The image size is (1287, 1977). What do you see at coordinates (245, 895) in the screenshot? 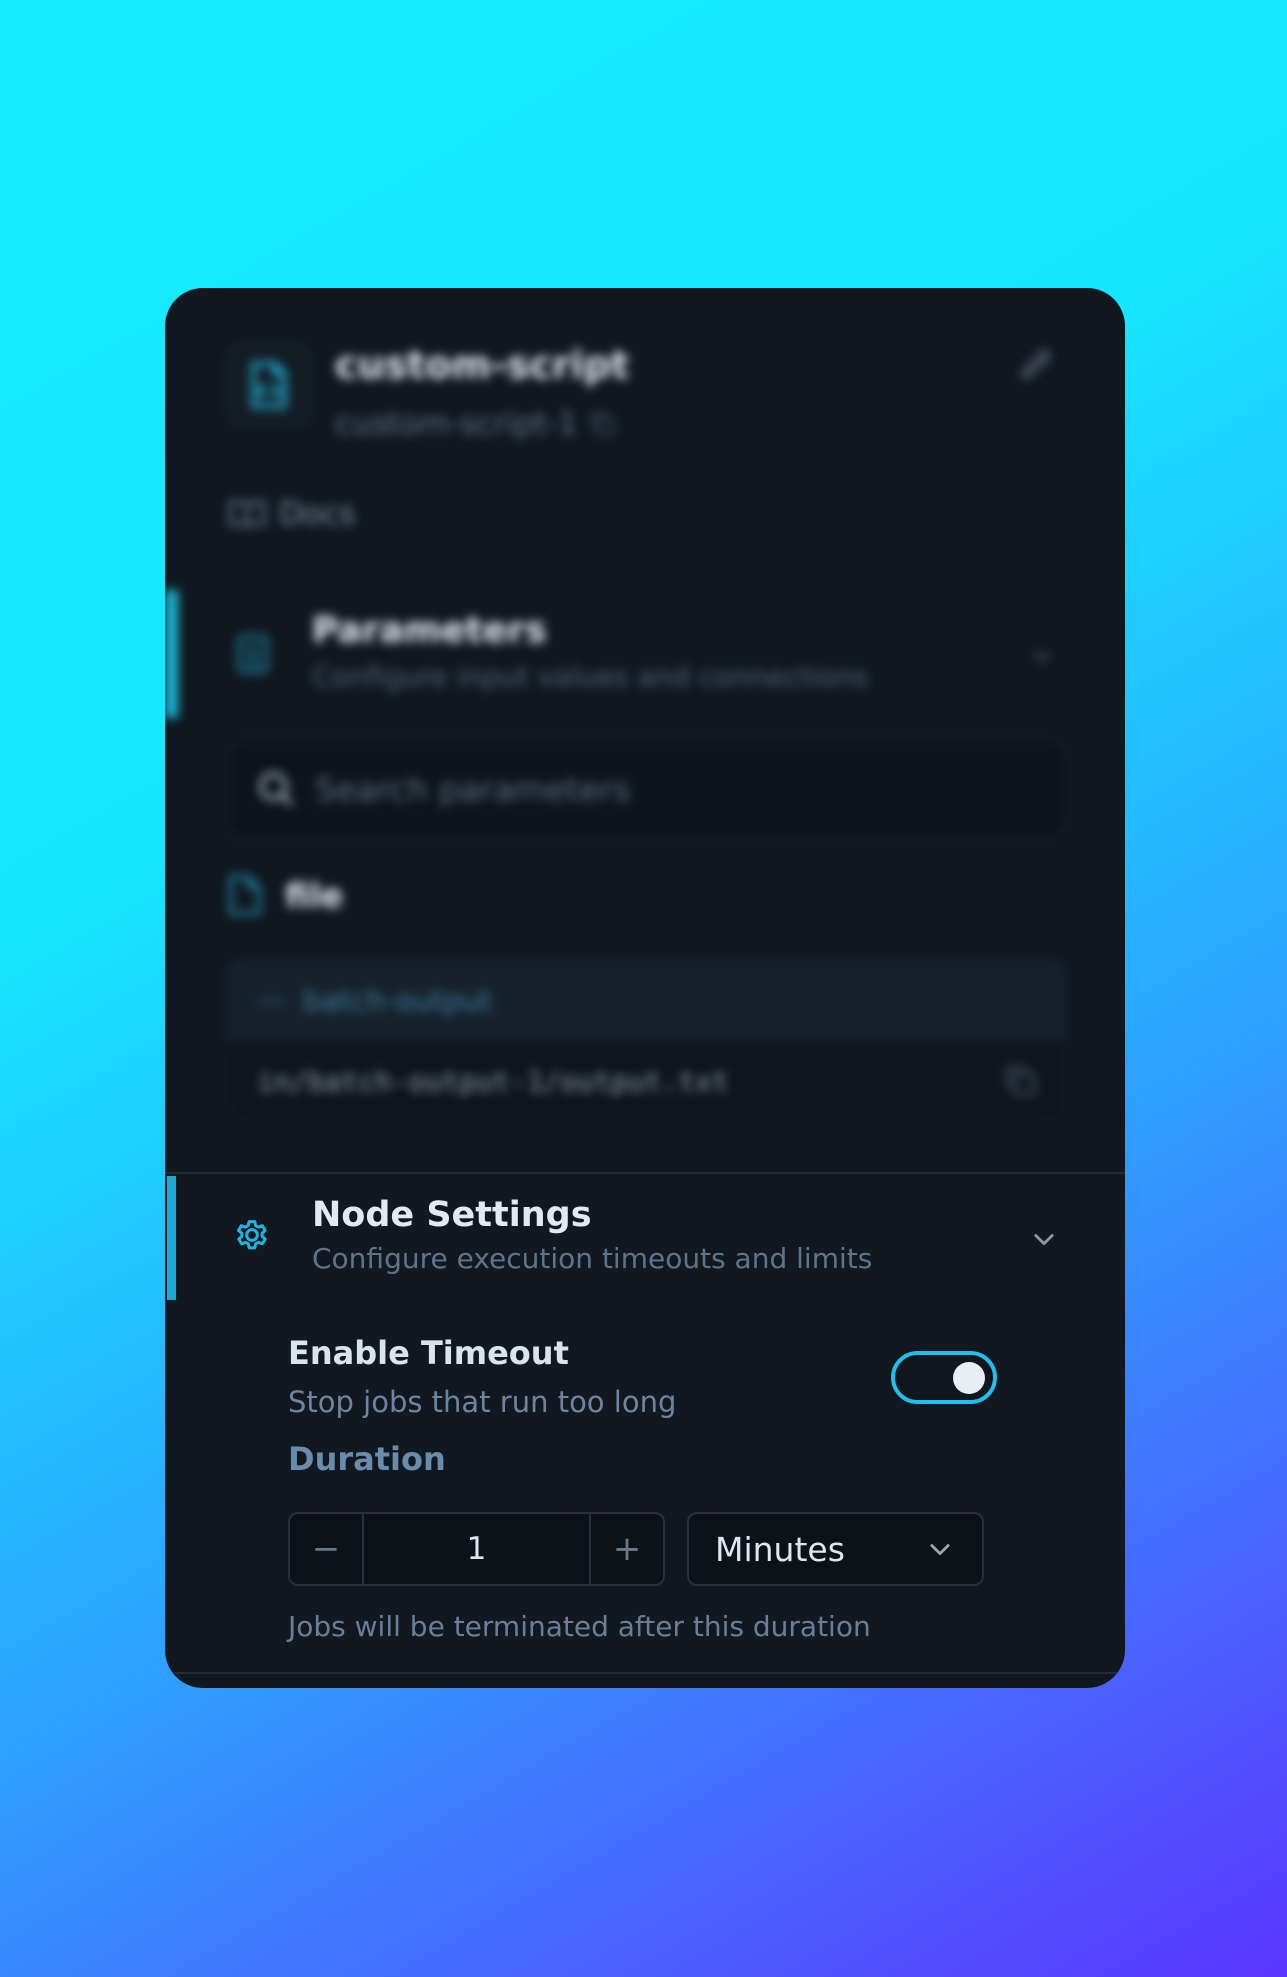
I see `file-icon` at bounding box center [245, 895].